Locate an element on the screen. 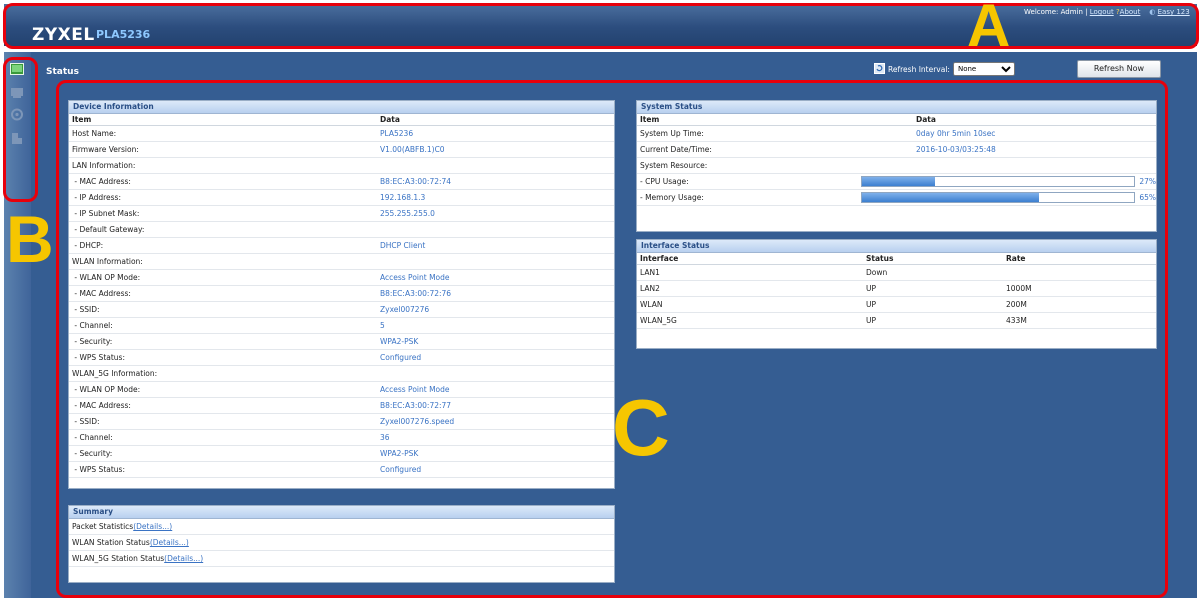  annotation-letter-a: A is located at coordinates (989, 29).